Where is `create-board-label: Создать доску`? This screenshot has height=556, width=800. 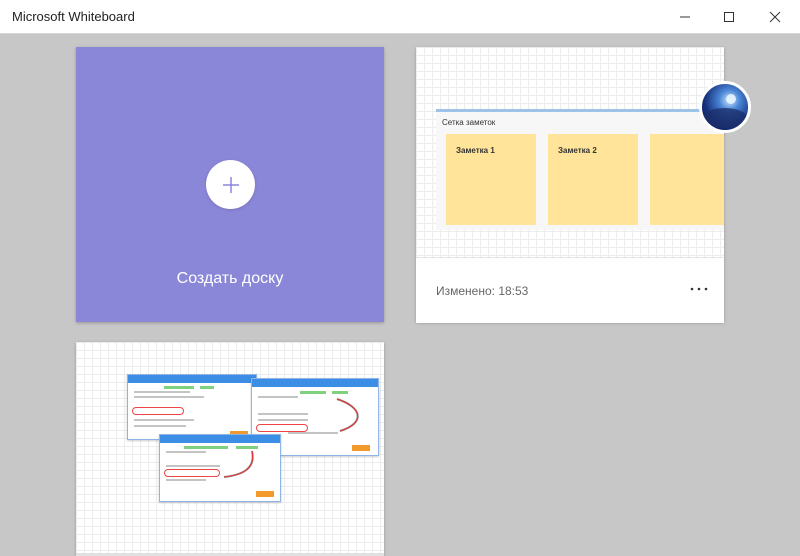
create-board-label: Создать доску is located at coordinates (230, 278).